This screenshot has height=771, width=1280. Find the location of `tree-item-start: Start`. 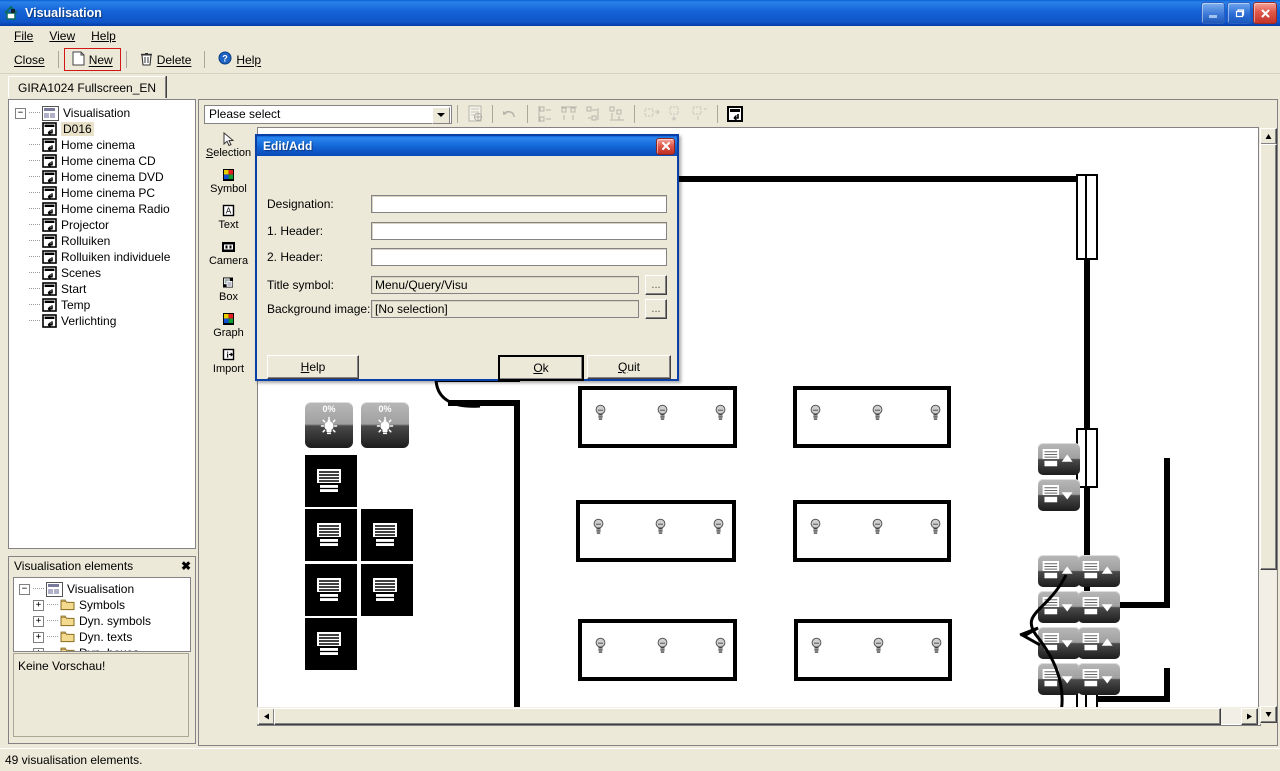

tree-item-start: Start is located at coordinates (105, 289).